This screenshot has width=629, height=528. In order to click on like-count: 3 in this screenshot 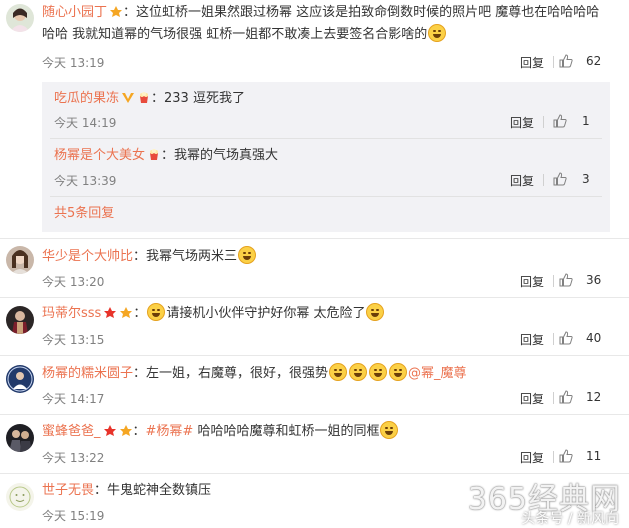, I will do `click(586, 179)`.